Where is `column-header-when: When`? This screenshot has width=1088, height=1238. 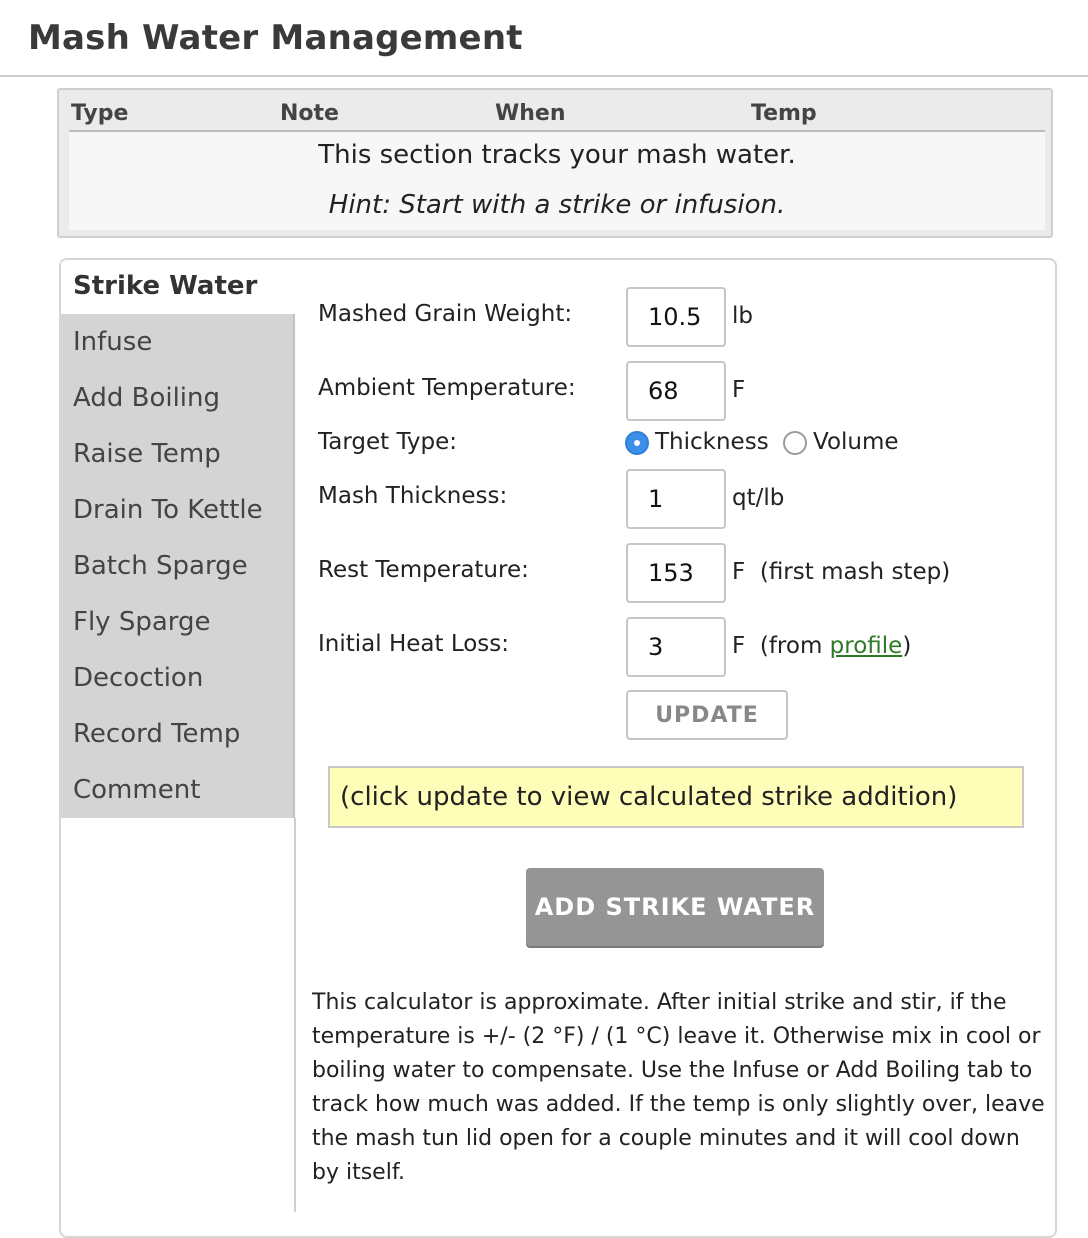
column-header-when: When is located at coordinates (530, 113).